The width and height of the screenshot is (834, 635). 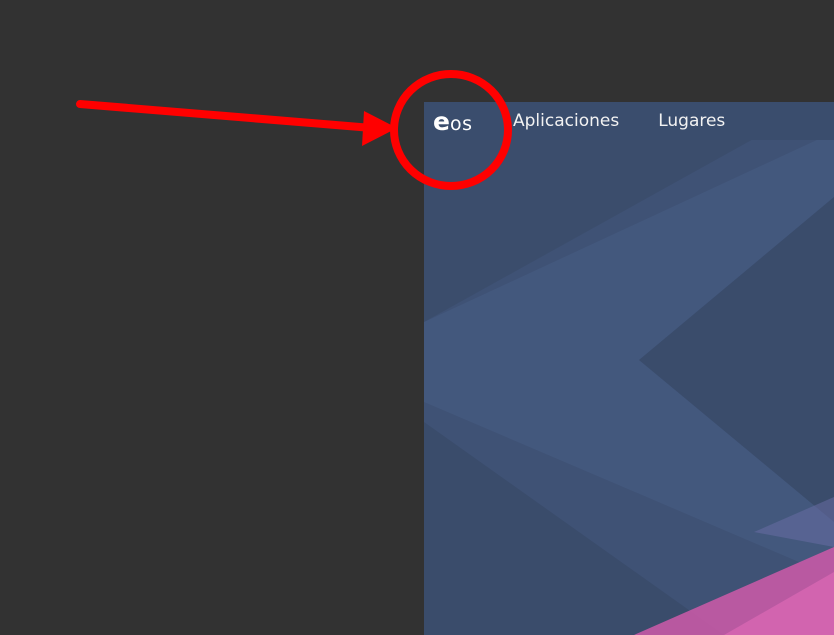 What do you see at coordinates (441, 121) in the screenshot?
I see `logo-e: e` at bounding box center [441, 121].